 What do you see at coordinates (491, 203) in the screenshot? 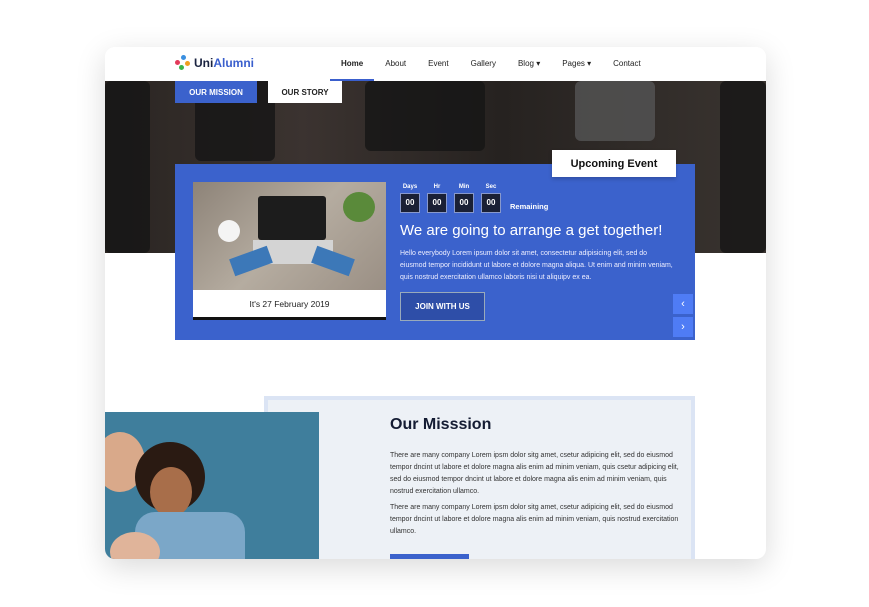
I see `seconds-value: 00` at bounding box center [491, 203].